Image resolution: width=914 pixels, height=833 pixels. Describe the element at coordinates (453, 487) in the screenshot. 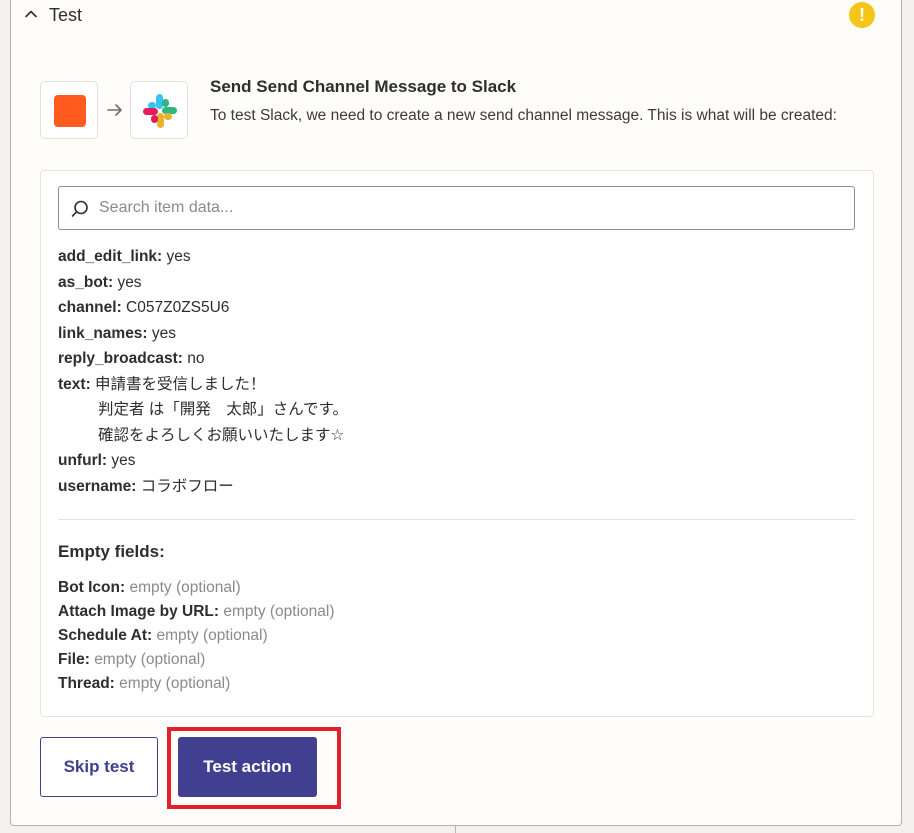

I see `field-row: username: コラボフロー` at that location.